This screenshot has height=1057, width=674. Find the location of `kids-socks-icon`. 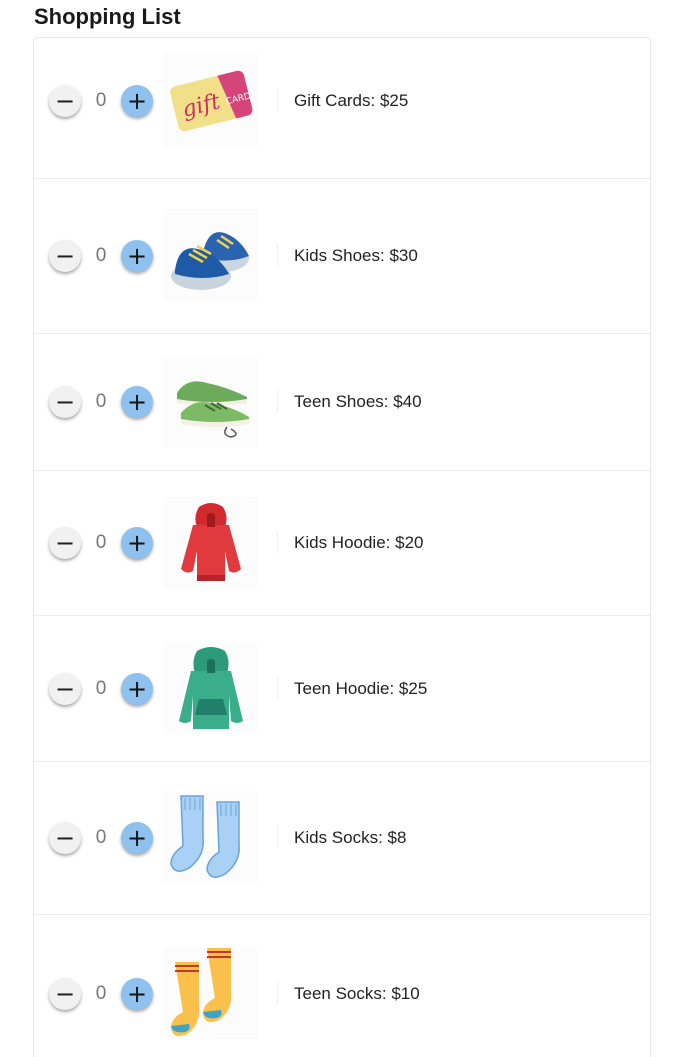

kids-socks-icon is located at coordinates (210, 837).